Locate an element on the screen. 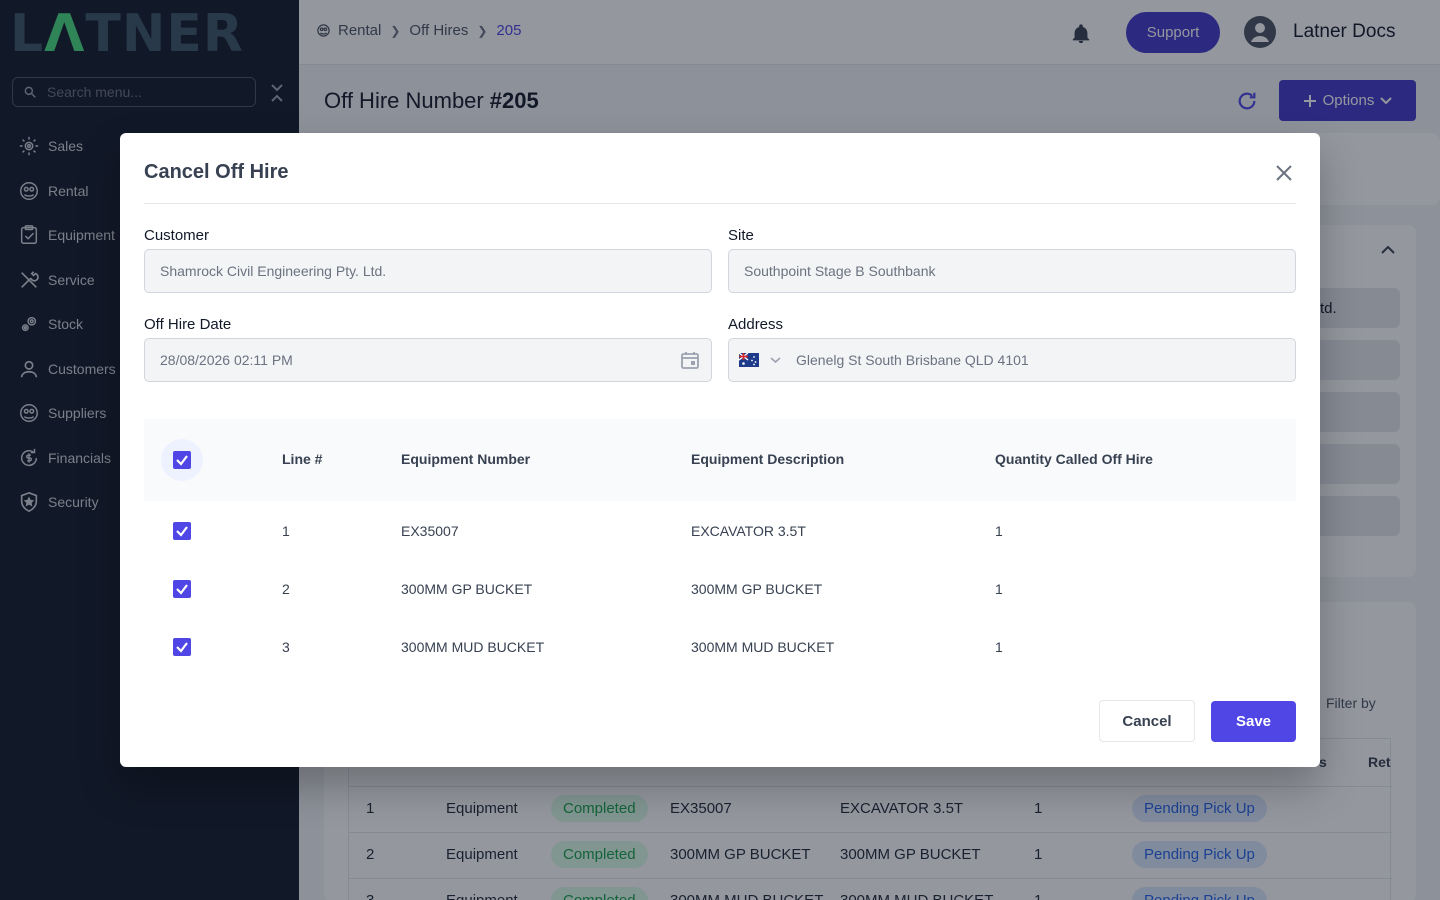 The width and height of the screenshot is (1440, 900). customer-label: Customer is located at coordinates (177, 235).